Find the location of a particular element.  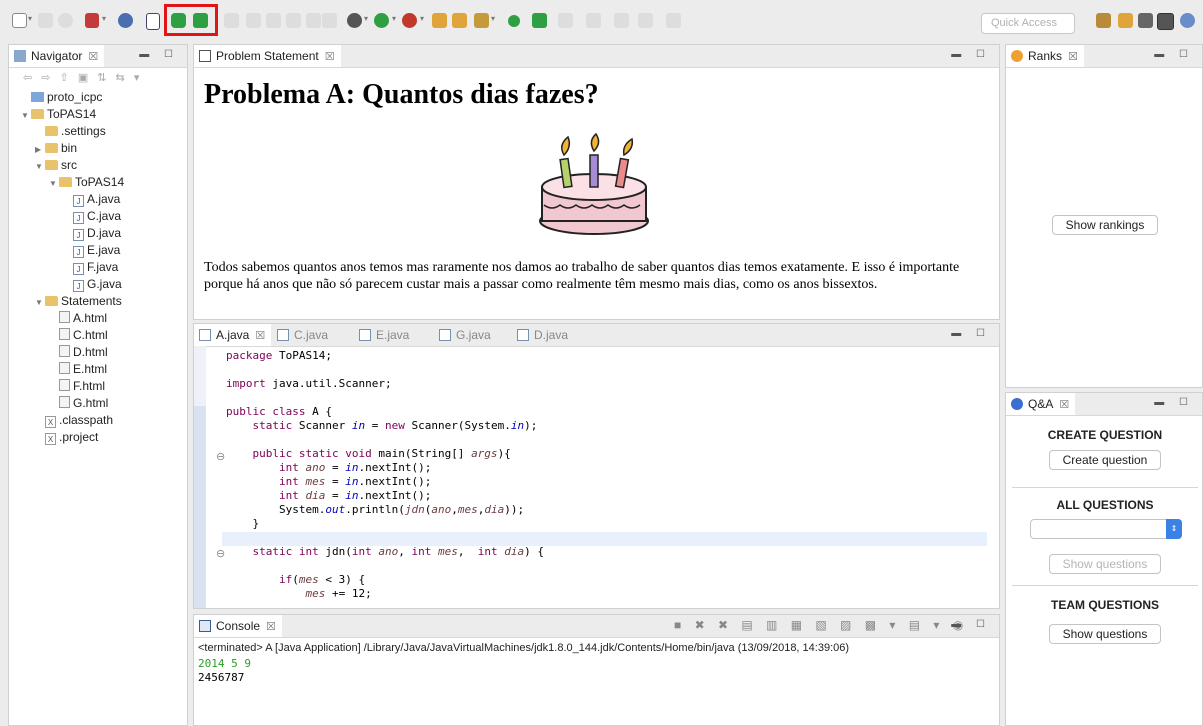

tree-item: D.html is located at coordinates (78, 352).